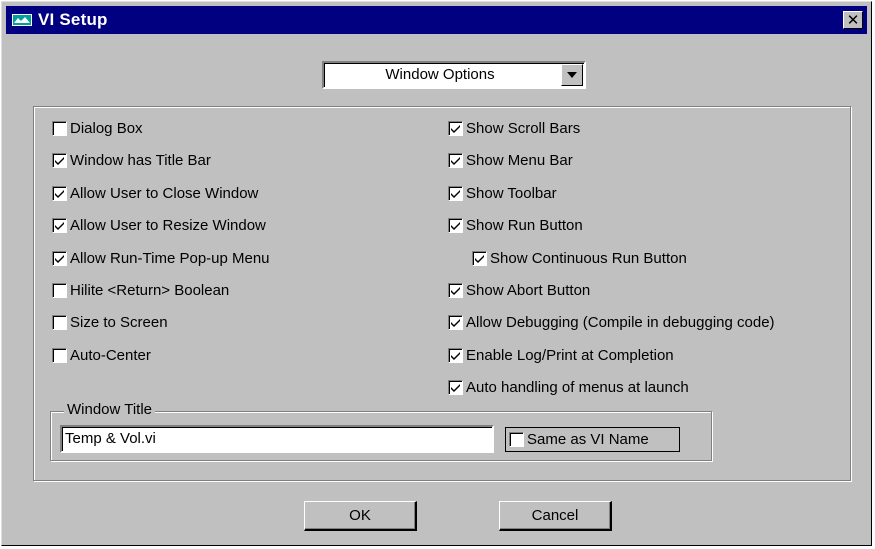 This screenshot has width=875, height=549. What do you see at coordinates (360, 516) in the screenshot?
I see `ok-button: OK` at bounding box center [360, 516].